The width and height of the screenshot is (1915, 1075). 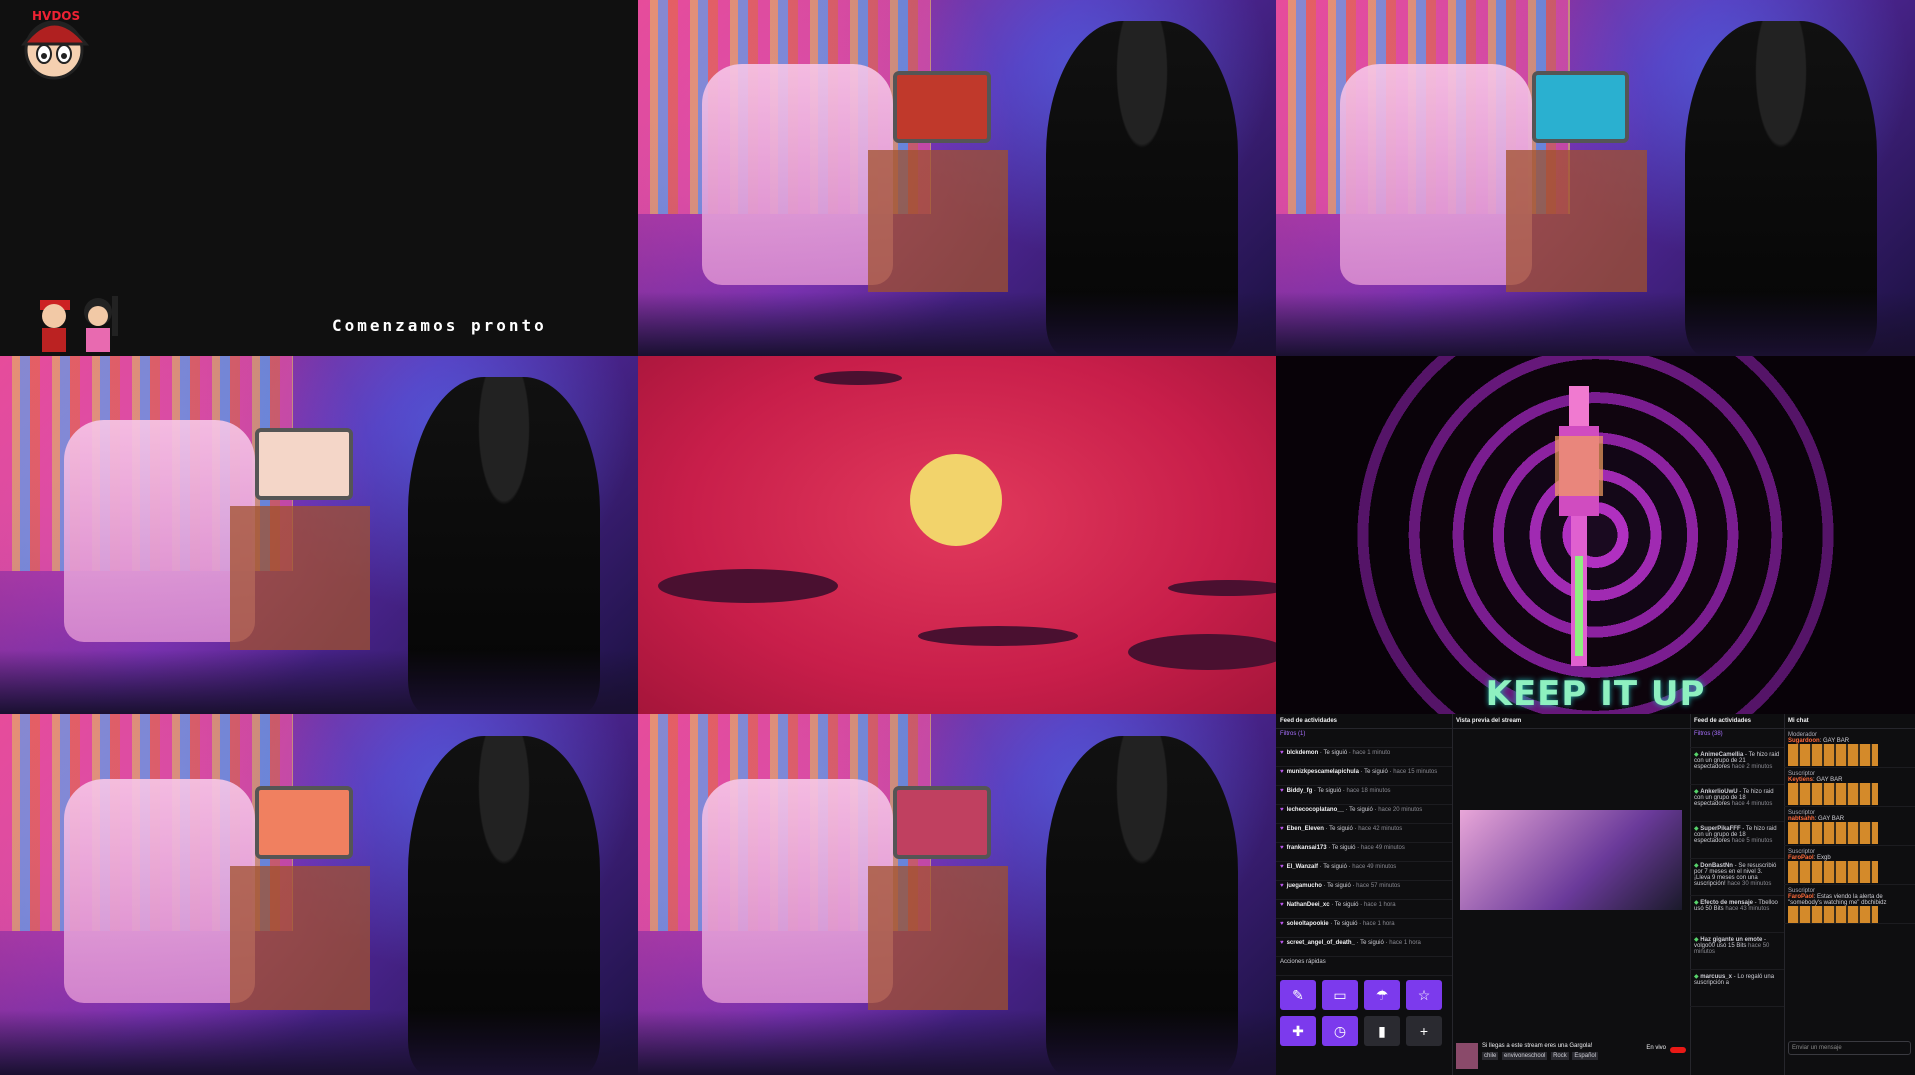 I want to click on feed-item: ♥ NathanDeei_xc · Te siguió · hace 1 hora, so click(x=1364, y=909).